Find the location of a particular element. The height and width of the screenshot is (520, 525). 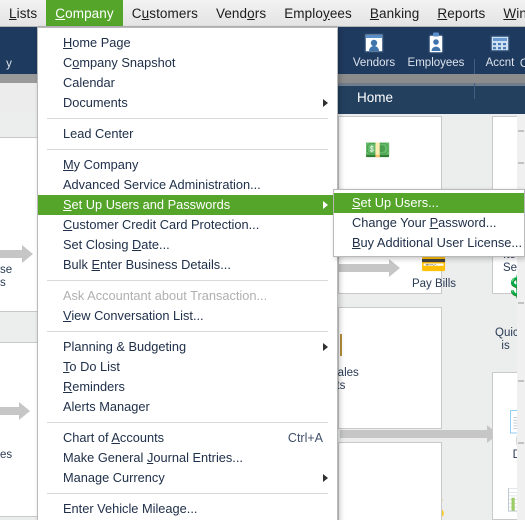

toolbar-item-partial-right: C is located at coordinates (520, 64).